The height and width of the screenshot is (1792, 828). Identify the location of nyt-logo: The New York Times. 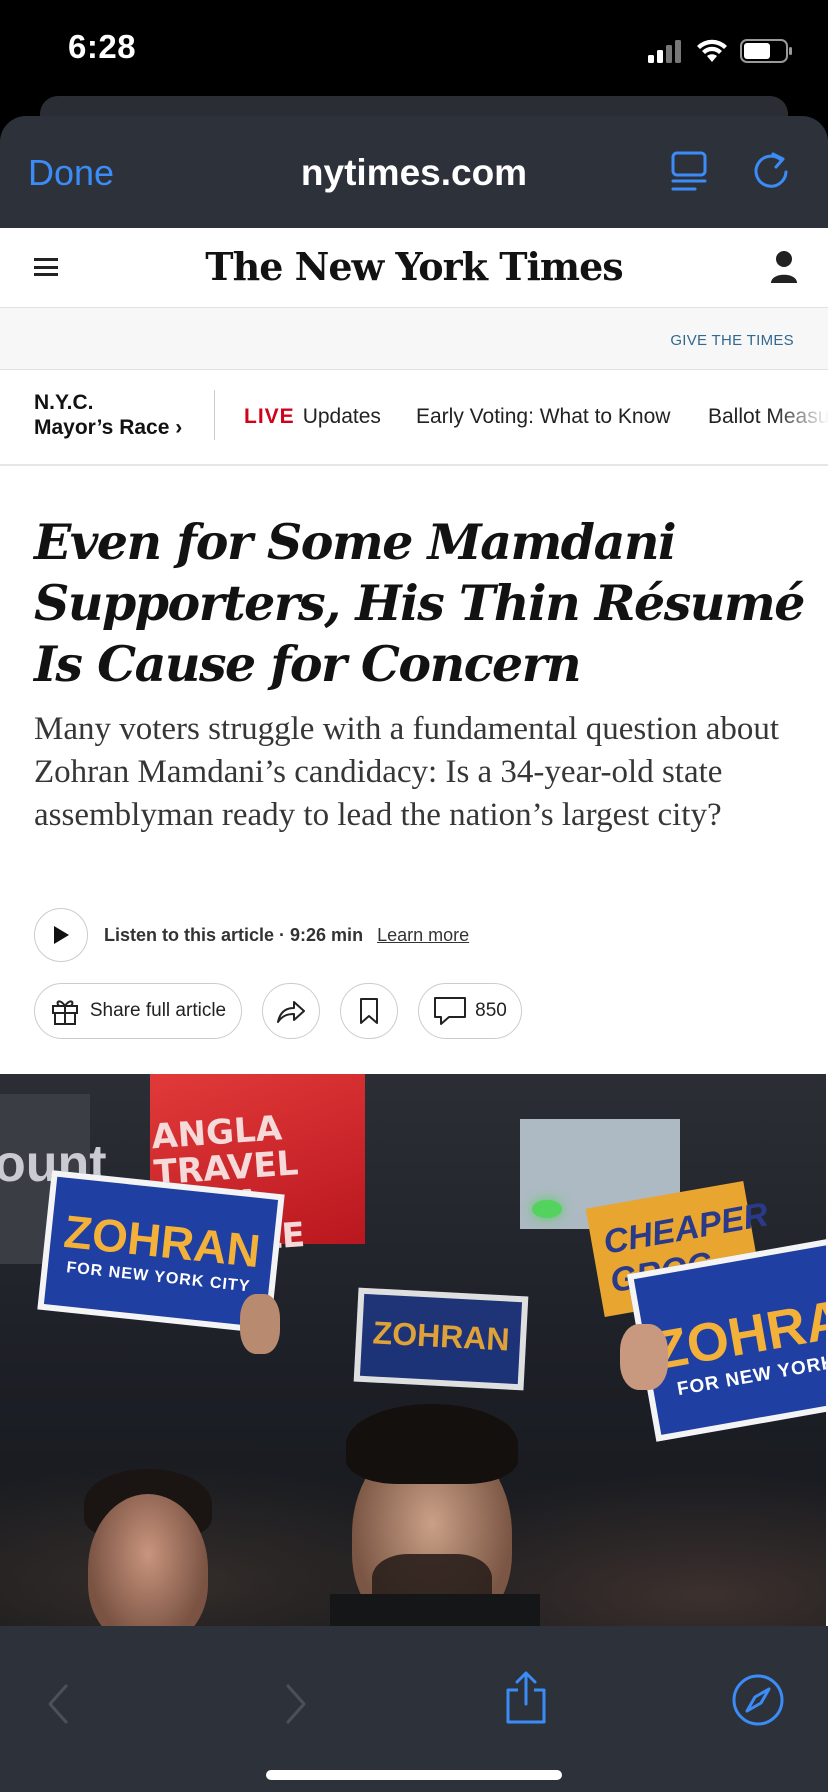
(414, 266).